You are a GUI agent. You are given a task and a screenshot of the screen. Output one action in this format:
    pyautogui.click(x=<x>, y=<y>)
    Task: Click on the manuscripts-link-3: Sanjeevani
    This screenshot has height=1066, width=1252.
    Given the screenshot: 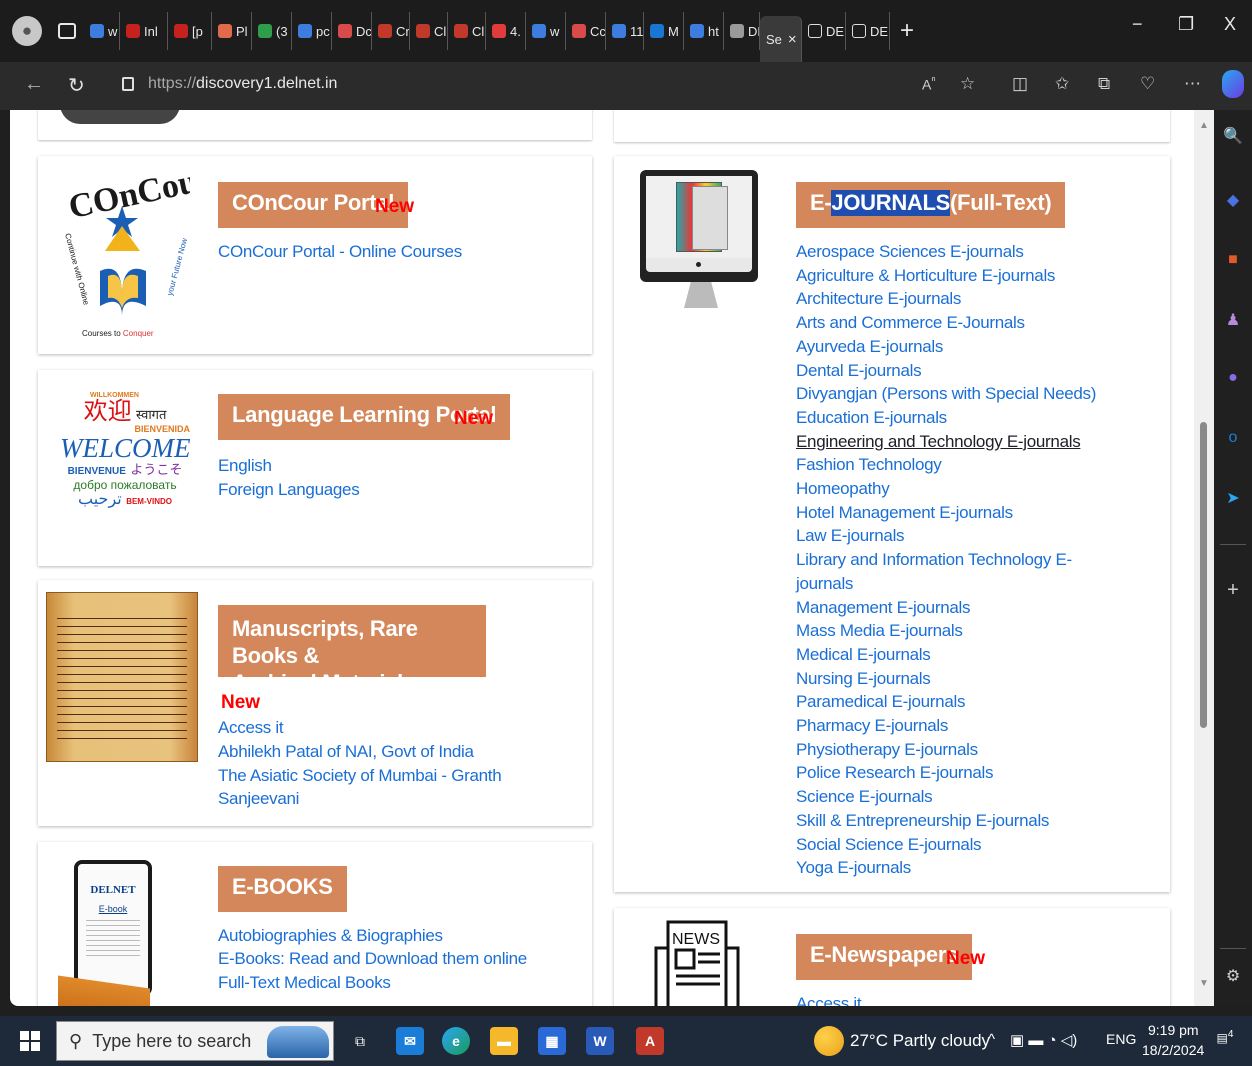 What is the action you would take?
    pyautogui.click(x=258, y=799)
    